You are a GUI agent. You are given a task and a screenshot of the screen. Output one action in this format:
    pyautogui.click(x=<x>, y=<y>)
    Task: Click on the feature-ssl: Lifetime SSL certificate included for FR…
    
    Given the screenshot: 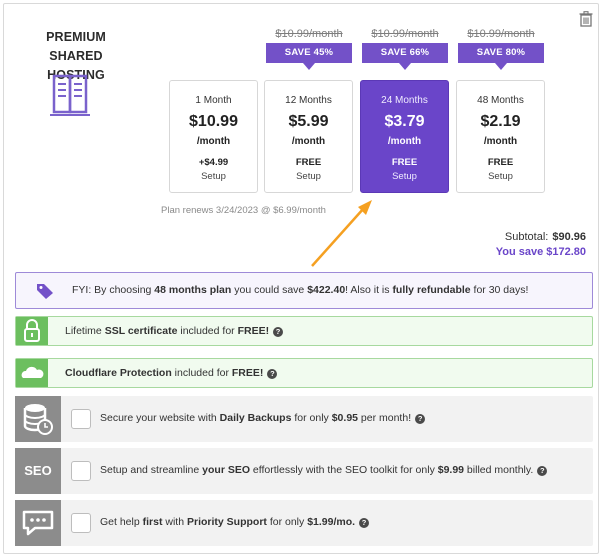 What is the action you would take?
    pyautogui.click(x=304, y=331)
    